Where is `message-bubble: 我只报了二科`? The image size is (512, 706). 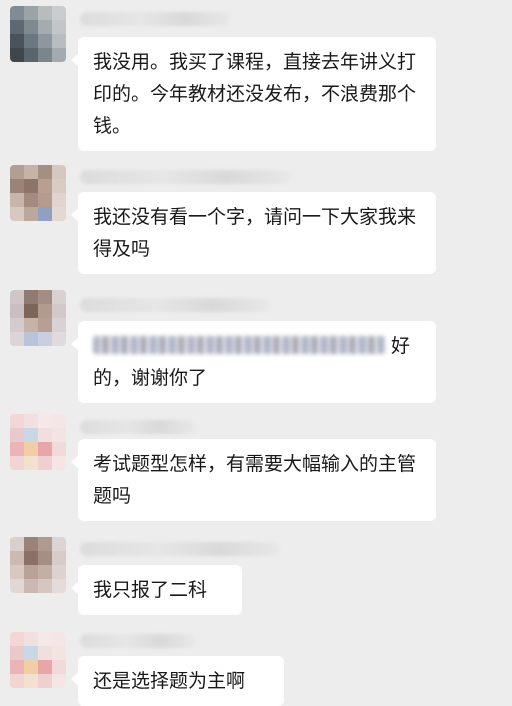
message-bubble: 我只报了二科 is located at coordinates (156, 590).